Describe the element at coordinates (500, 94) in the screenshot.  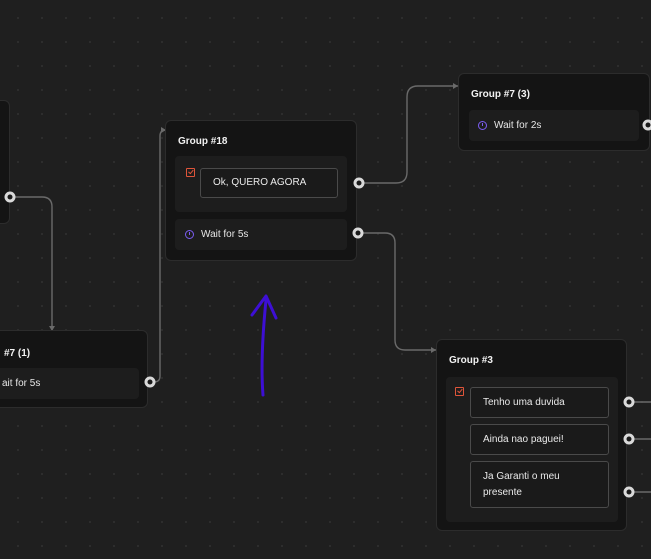
I see `node-title: Group #7 (3)` at that location.